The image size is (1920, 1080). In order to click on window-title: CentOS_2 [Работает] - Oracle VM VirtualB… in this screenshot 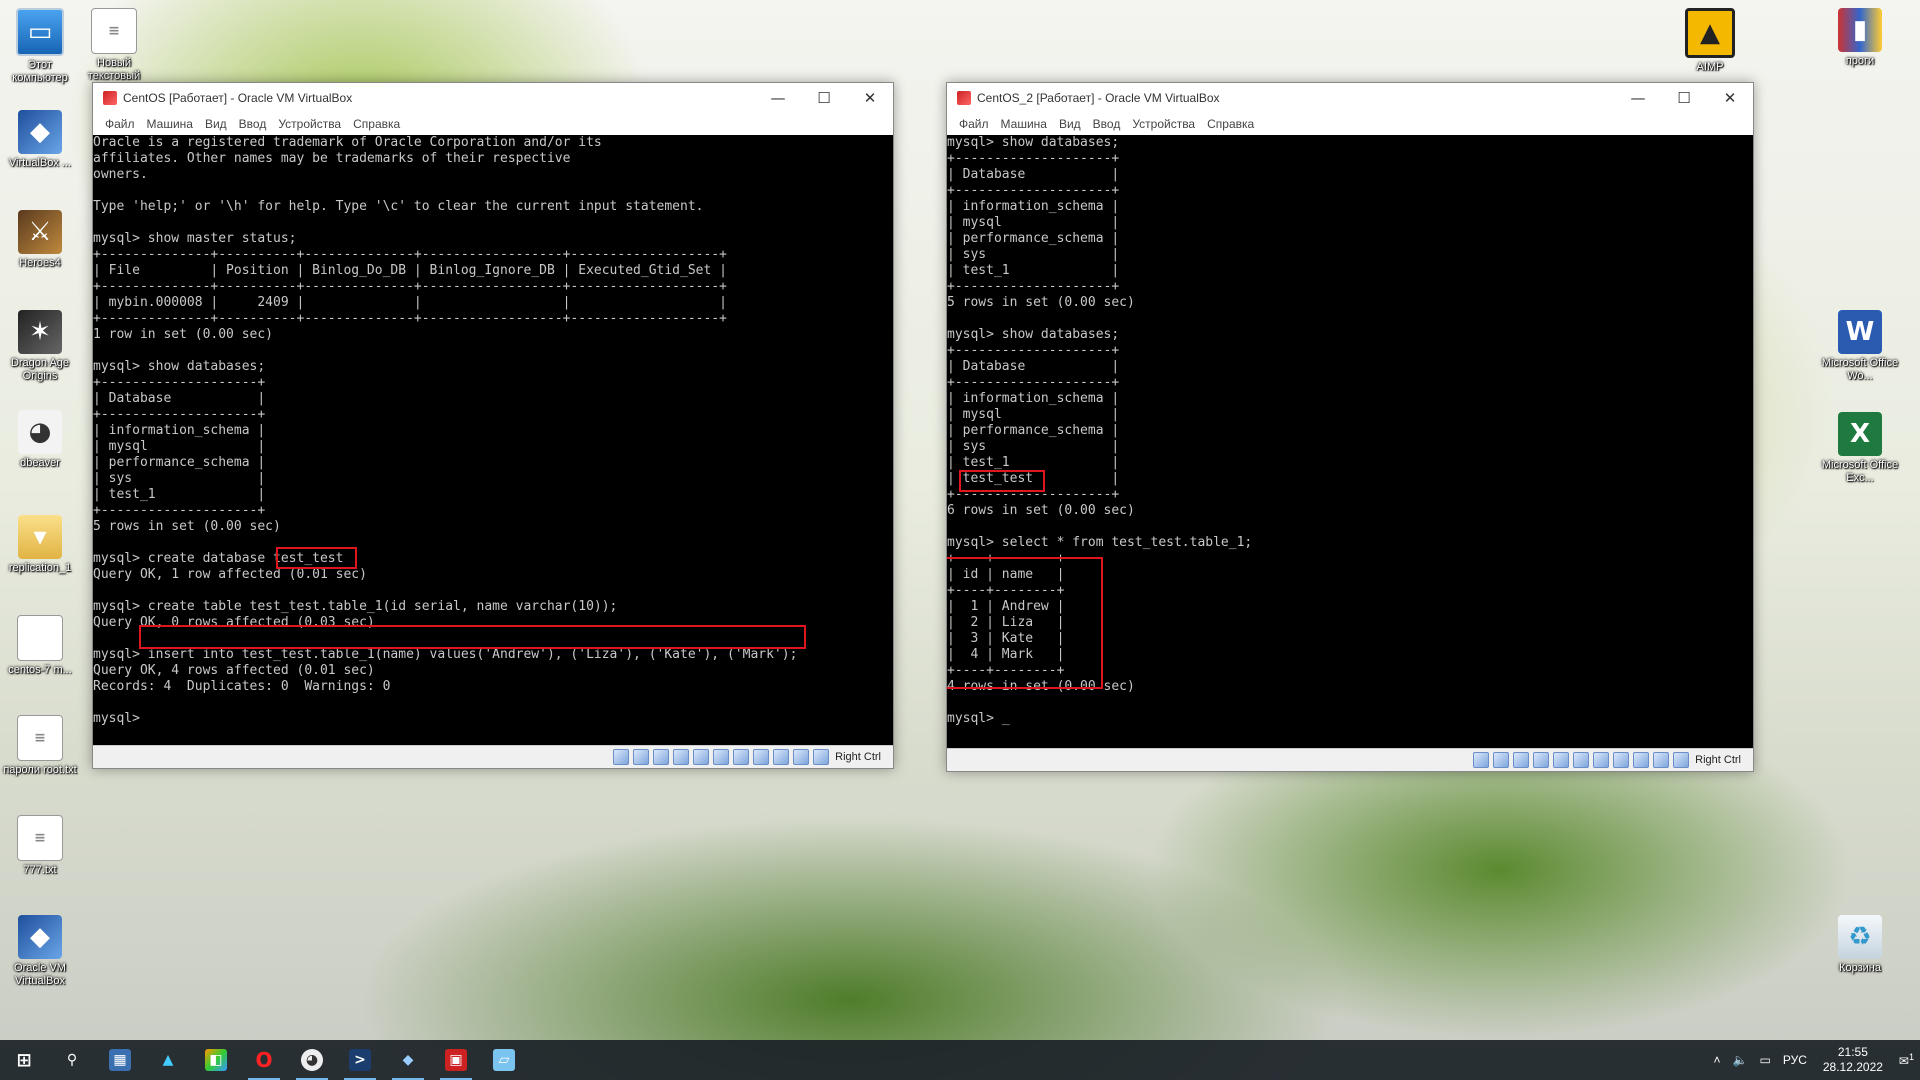, I will do `click(1098, 98)`.